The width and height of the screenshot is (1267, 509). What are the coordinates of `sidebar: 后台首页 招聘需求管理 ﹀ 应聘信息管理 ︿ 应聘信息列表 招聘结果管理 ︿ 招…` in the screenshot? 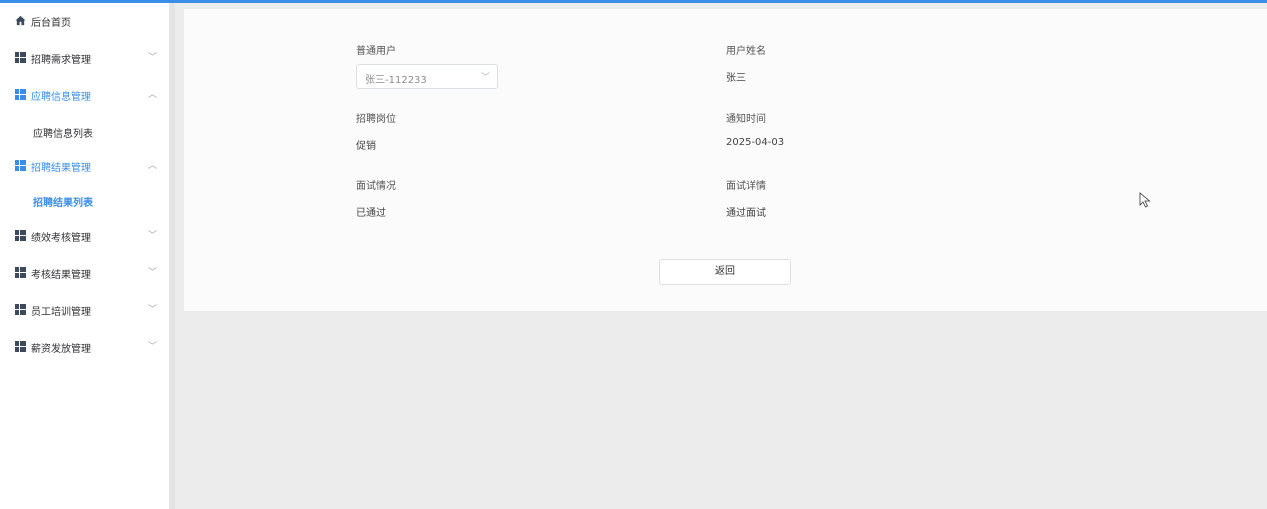 It's located at (85, 256).